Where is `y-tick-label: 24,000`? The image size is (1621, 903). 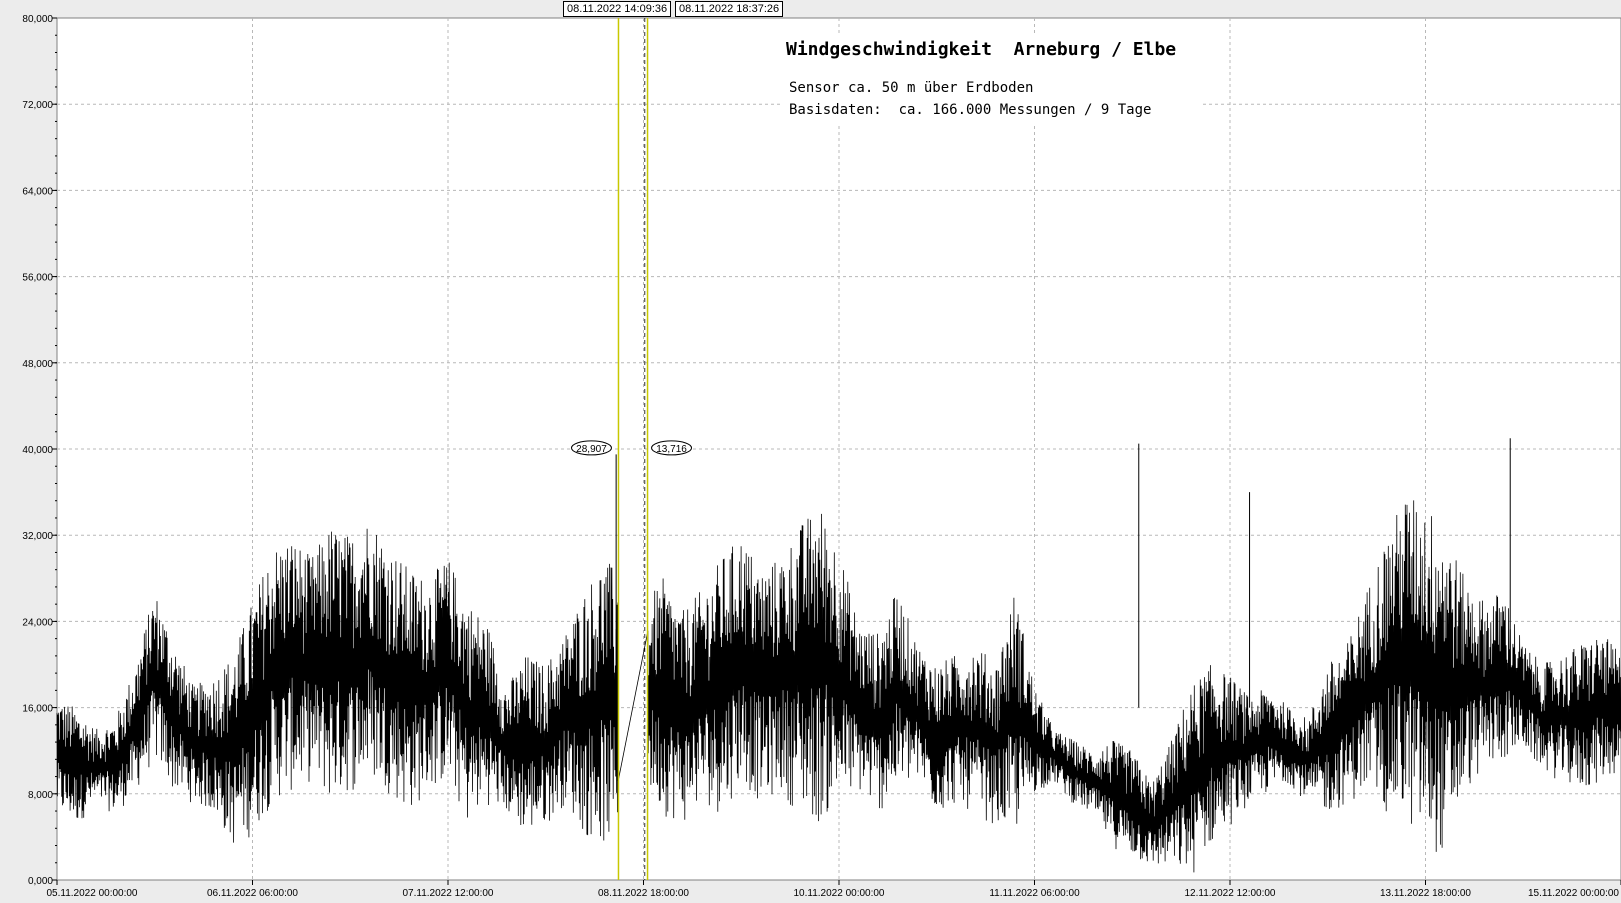
y-tick-label: 24,000 is located at coordinates (37, 622).